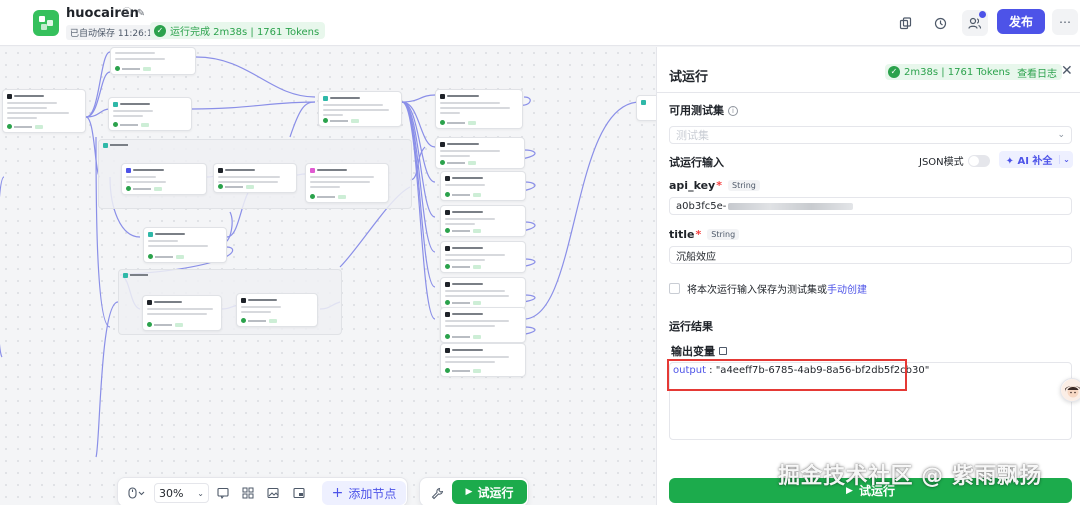 This screenshot has width=1080, height=505. I want to click on test-set-select: 测试集 ⌄, so click(870, 135).